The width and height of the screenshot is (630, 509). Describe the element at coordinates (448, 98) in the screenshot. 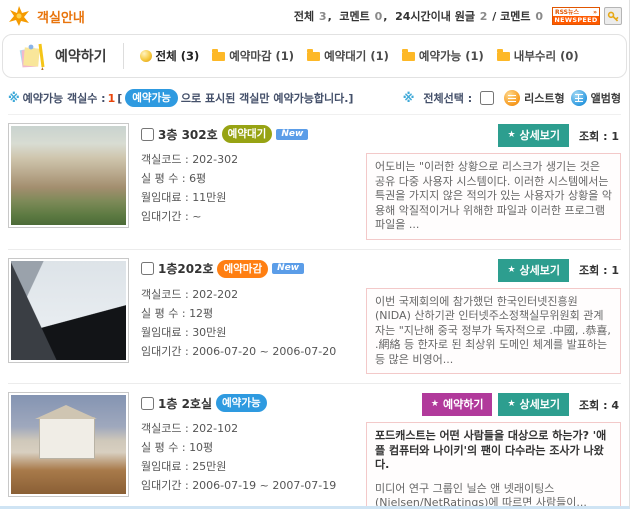

I see `select-all-label: 전체선택 :` at that location.